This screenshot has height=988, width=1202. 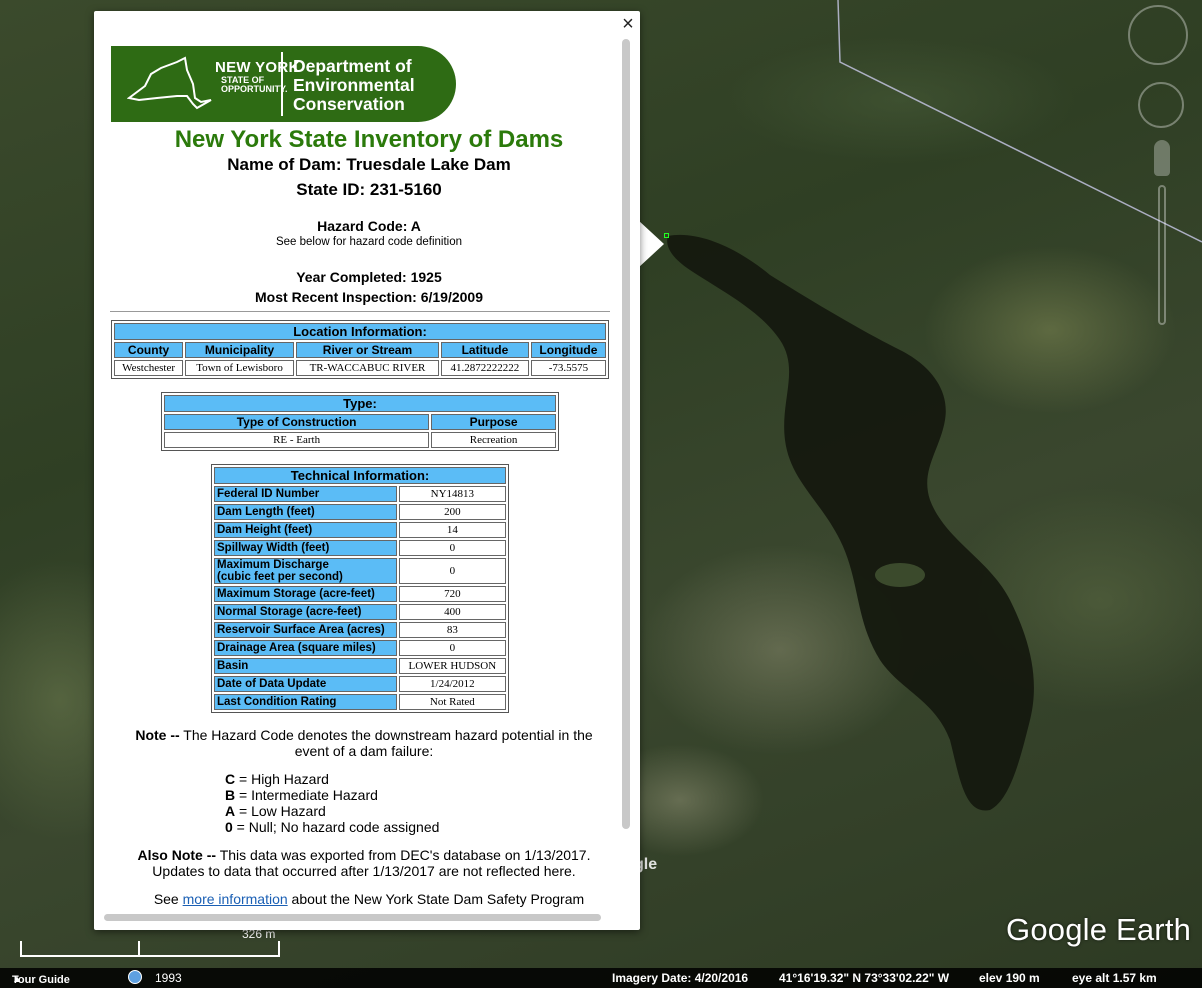 I want to click on horizontal-scrollbar, so click(x=352, y=917).